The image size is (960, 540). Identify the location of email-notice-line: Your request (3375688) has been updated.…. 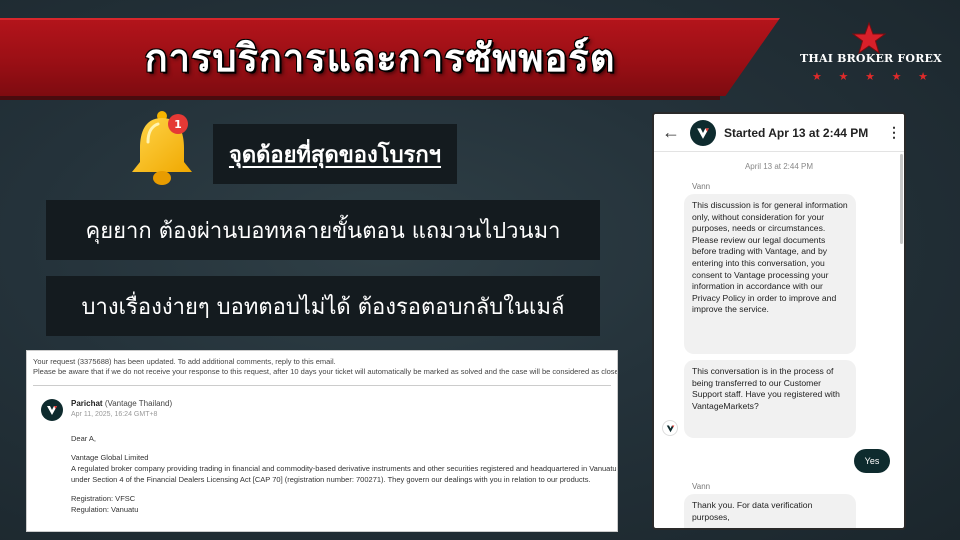
(184, 361).